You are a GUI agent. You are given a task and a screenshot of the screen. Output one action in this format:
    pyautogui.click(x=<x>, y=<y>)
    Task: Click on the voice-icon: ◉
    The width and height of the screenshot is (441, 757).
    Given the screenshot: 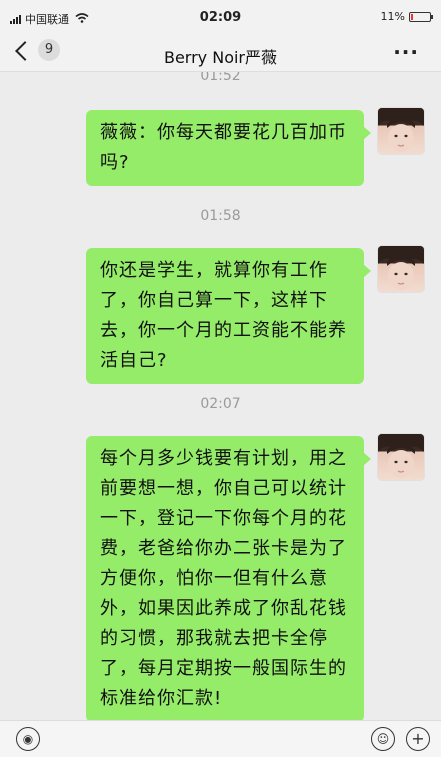 What is the action you would take?
    pyautogui.click(x=28, y=739)
    